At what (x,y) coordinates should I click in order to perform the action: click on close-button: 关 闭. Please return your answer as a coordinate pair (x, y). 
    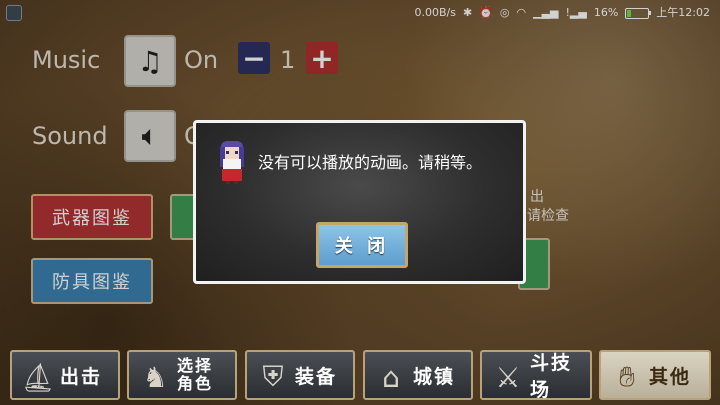
    Looking at the image, I should click on (362, 245).